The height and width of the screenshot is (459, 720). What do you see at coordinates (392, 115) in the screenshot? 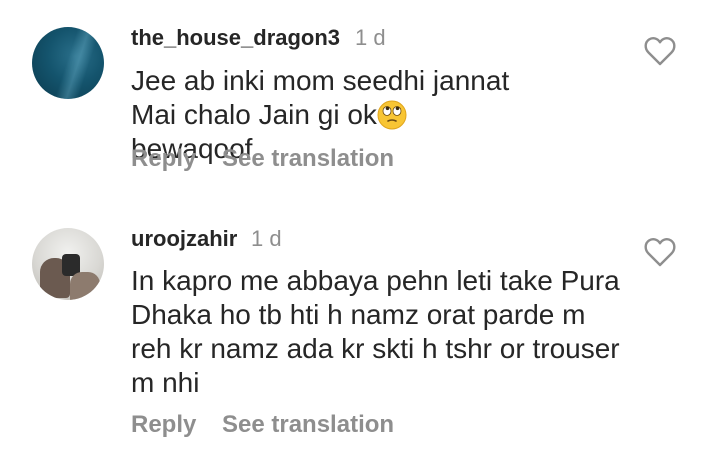
I see `rolling-eyes-emoji-icon` at bounding box center [392, 115].